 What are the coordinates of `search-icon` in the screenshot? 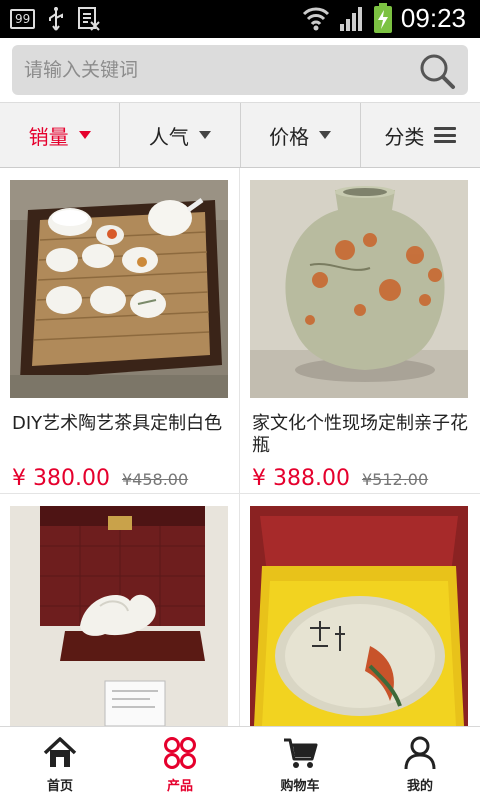 It's located at (437, 71).